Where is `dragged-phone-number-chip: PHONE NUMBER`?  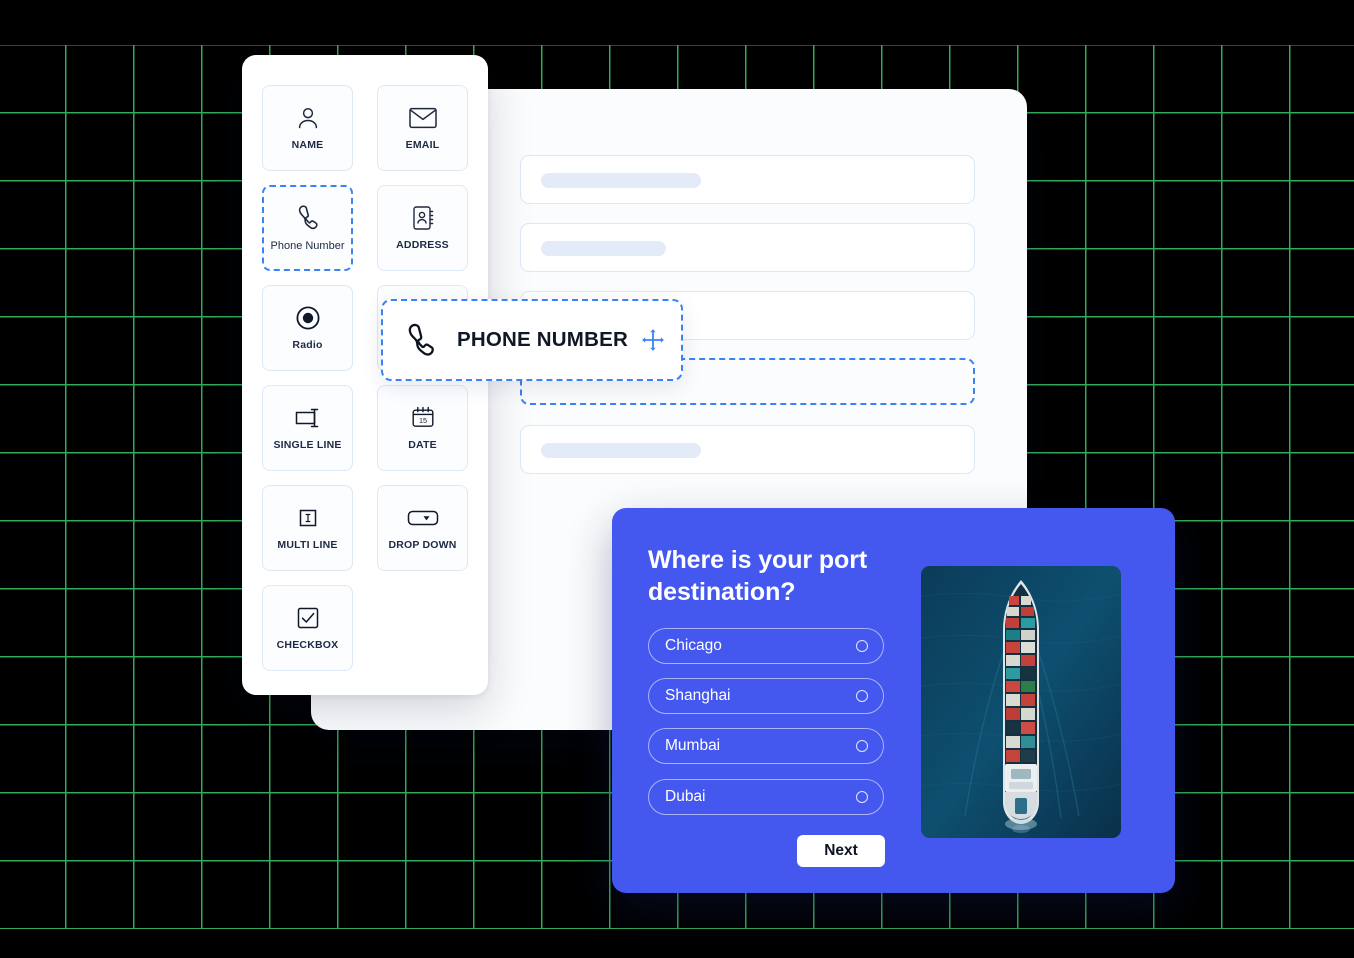
dragged-phone-number-chip: PHONE NUMBER is located at coordinates (532, 340).